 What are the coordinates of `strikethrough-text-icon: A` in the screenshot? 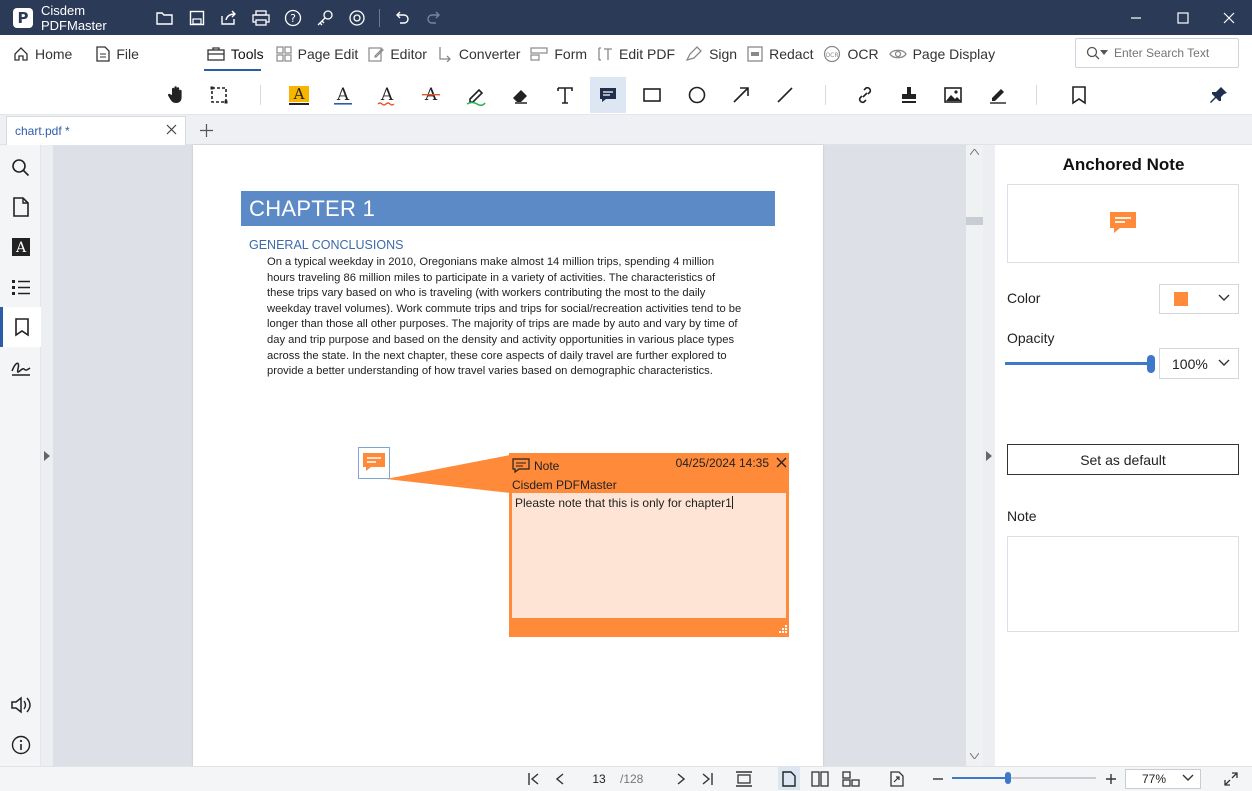 It's located at (431, 95).